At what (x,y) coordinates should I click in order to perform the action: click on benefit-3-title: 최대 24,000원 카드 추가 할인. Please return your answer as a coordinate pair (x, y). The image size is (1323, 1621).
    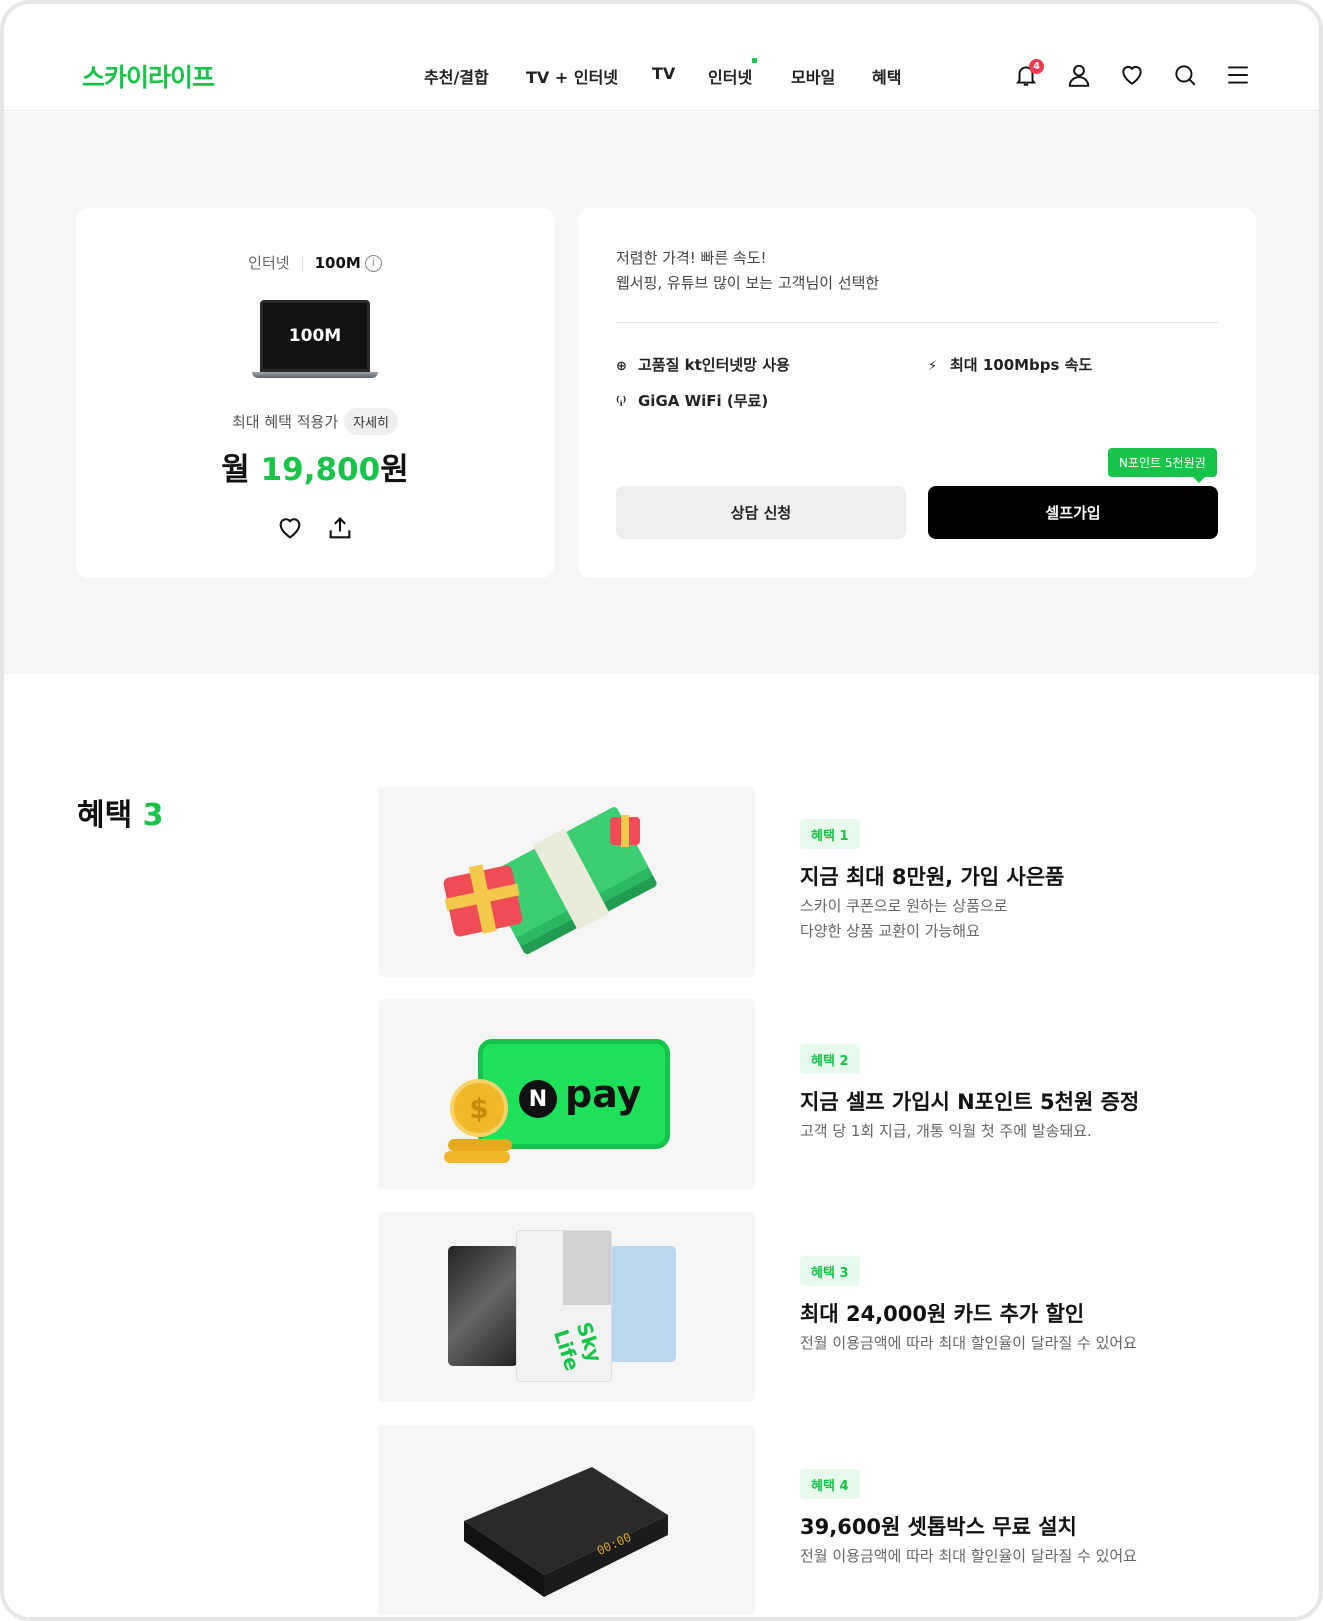
    Looking at the image, I should click on (942, 1314).